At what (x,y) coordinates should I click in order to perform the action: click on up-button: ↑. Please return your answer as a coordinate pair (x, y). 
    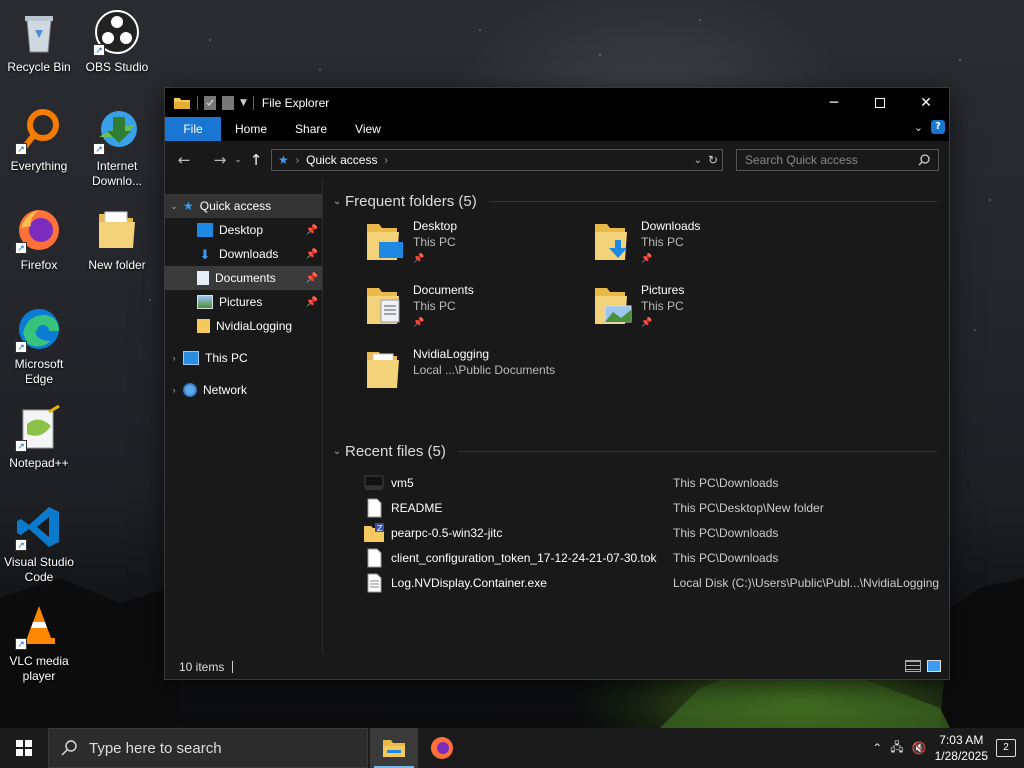
    Looking at the image, I should click on (256, 160).